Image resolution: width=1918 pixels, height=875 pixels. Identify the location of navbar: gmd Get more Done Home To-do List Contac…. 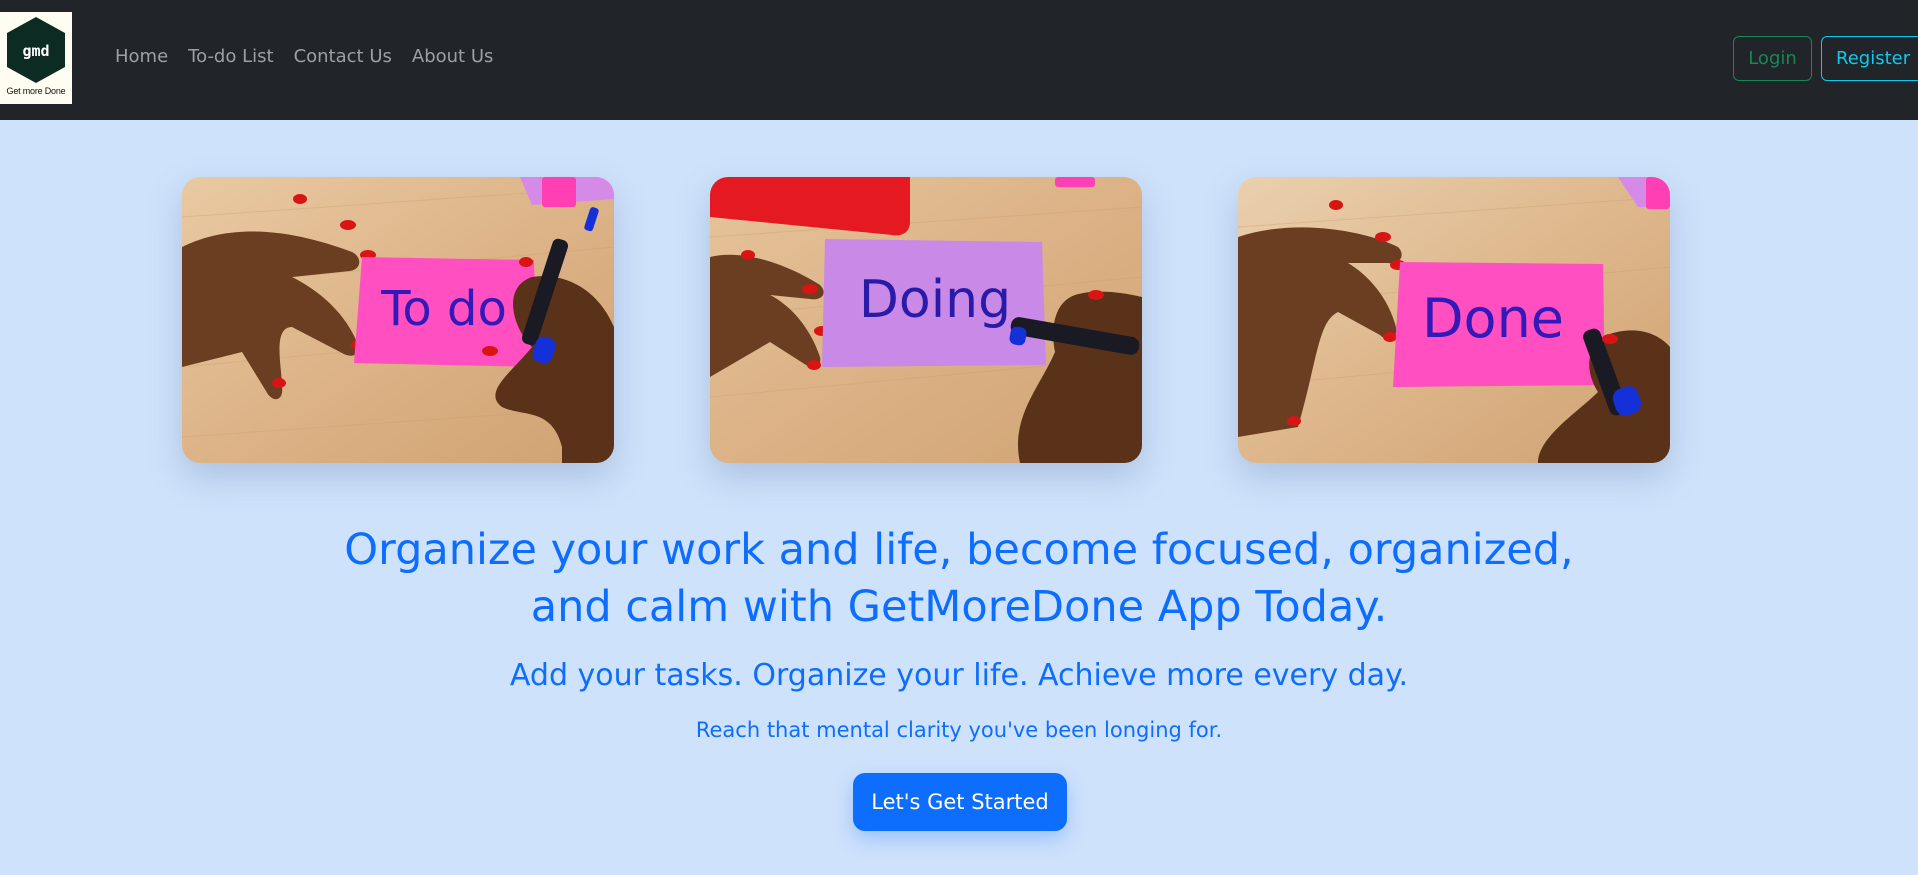
(959, 60).